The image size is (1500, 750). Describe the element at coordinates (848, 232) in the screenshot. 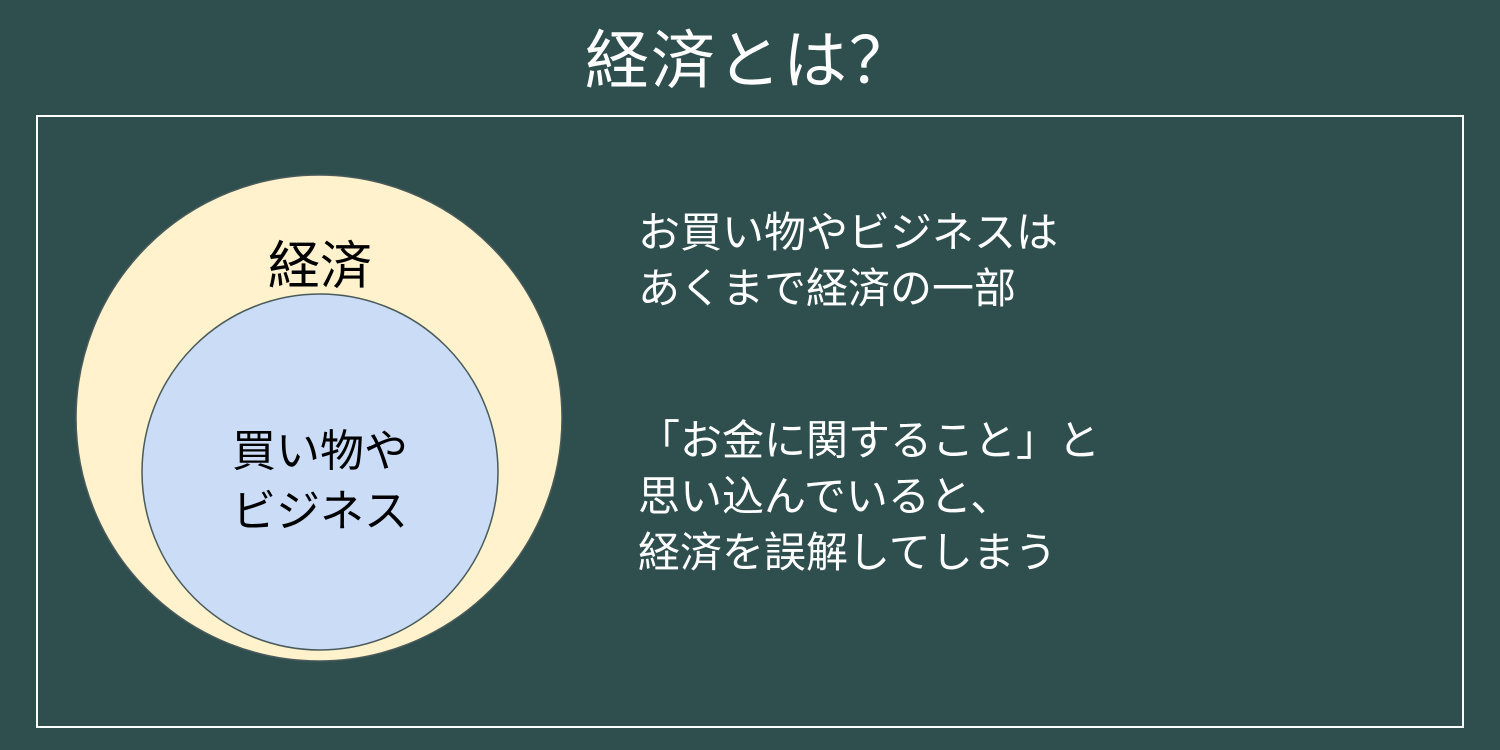

I see `explanation-line: お買い物やビジネスは` at that location.